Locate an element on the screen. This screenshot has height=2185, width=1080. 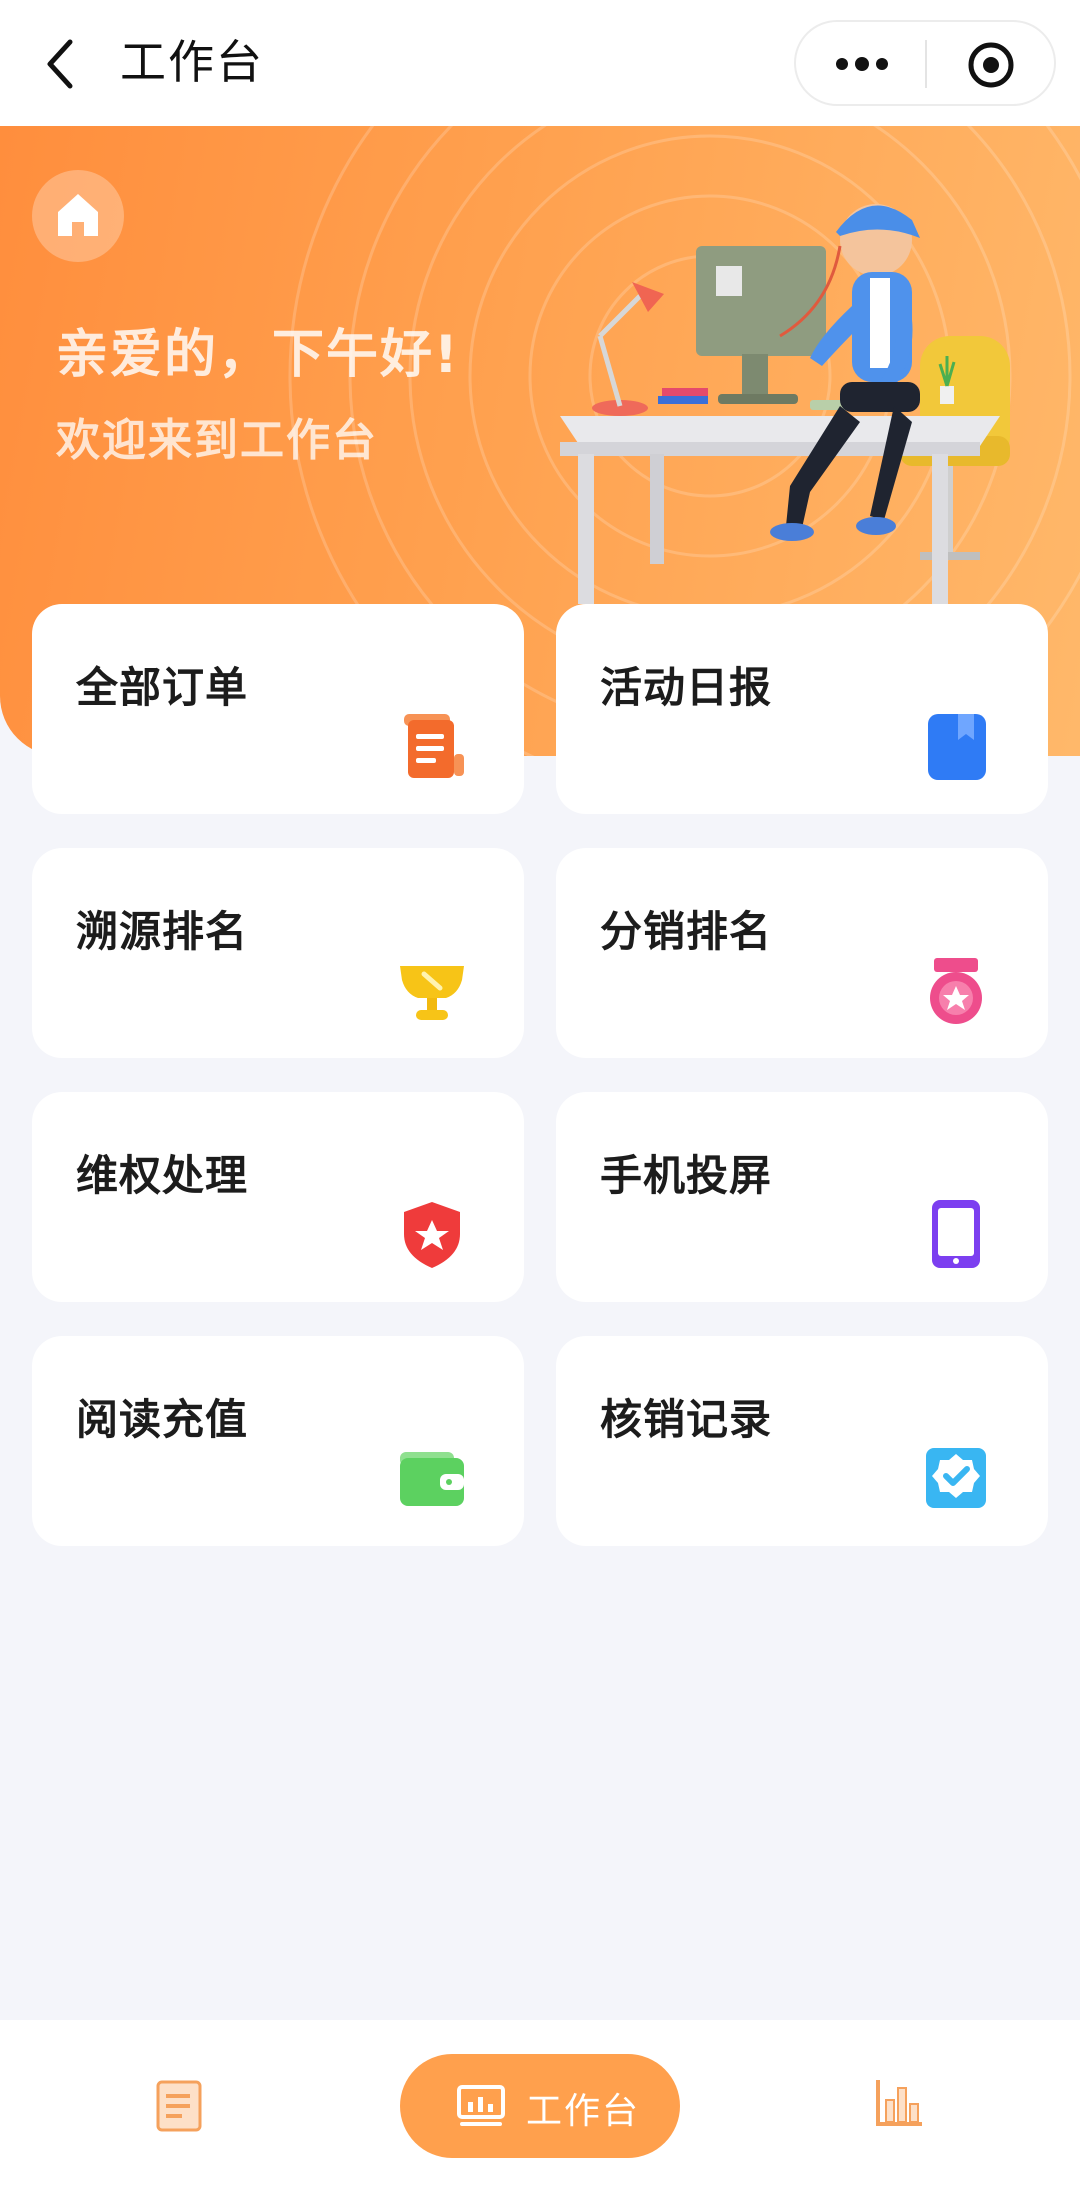
card-label: 全部订单 is located at coordinates (162, 687).